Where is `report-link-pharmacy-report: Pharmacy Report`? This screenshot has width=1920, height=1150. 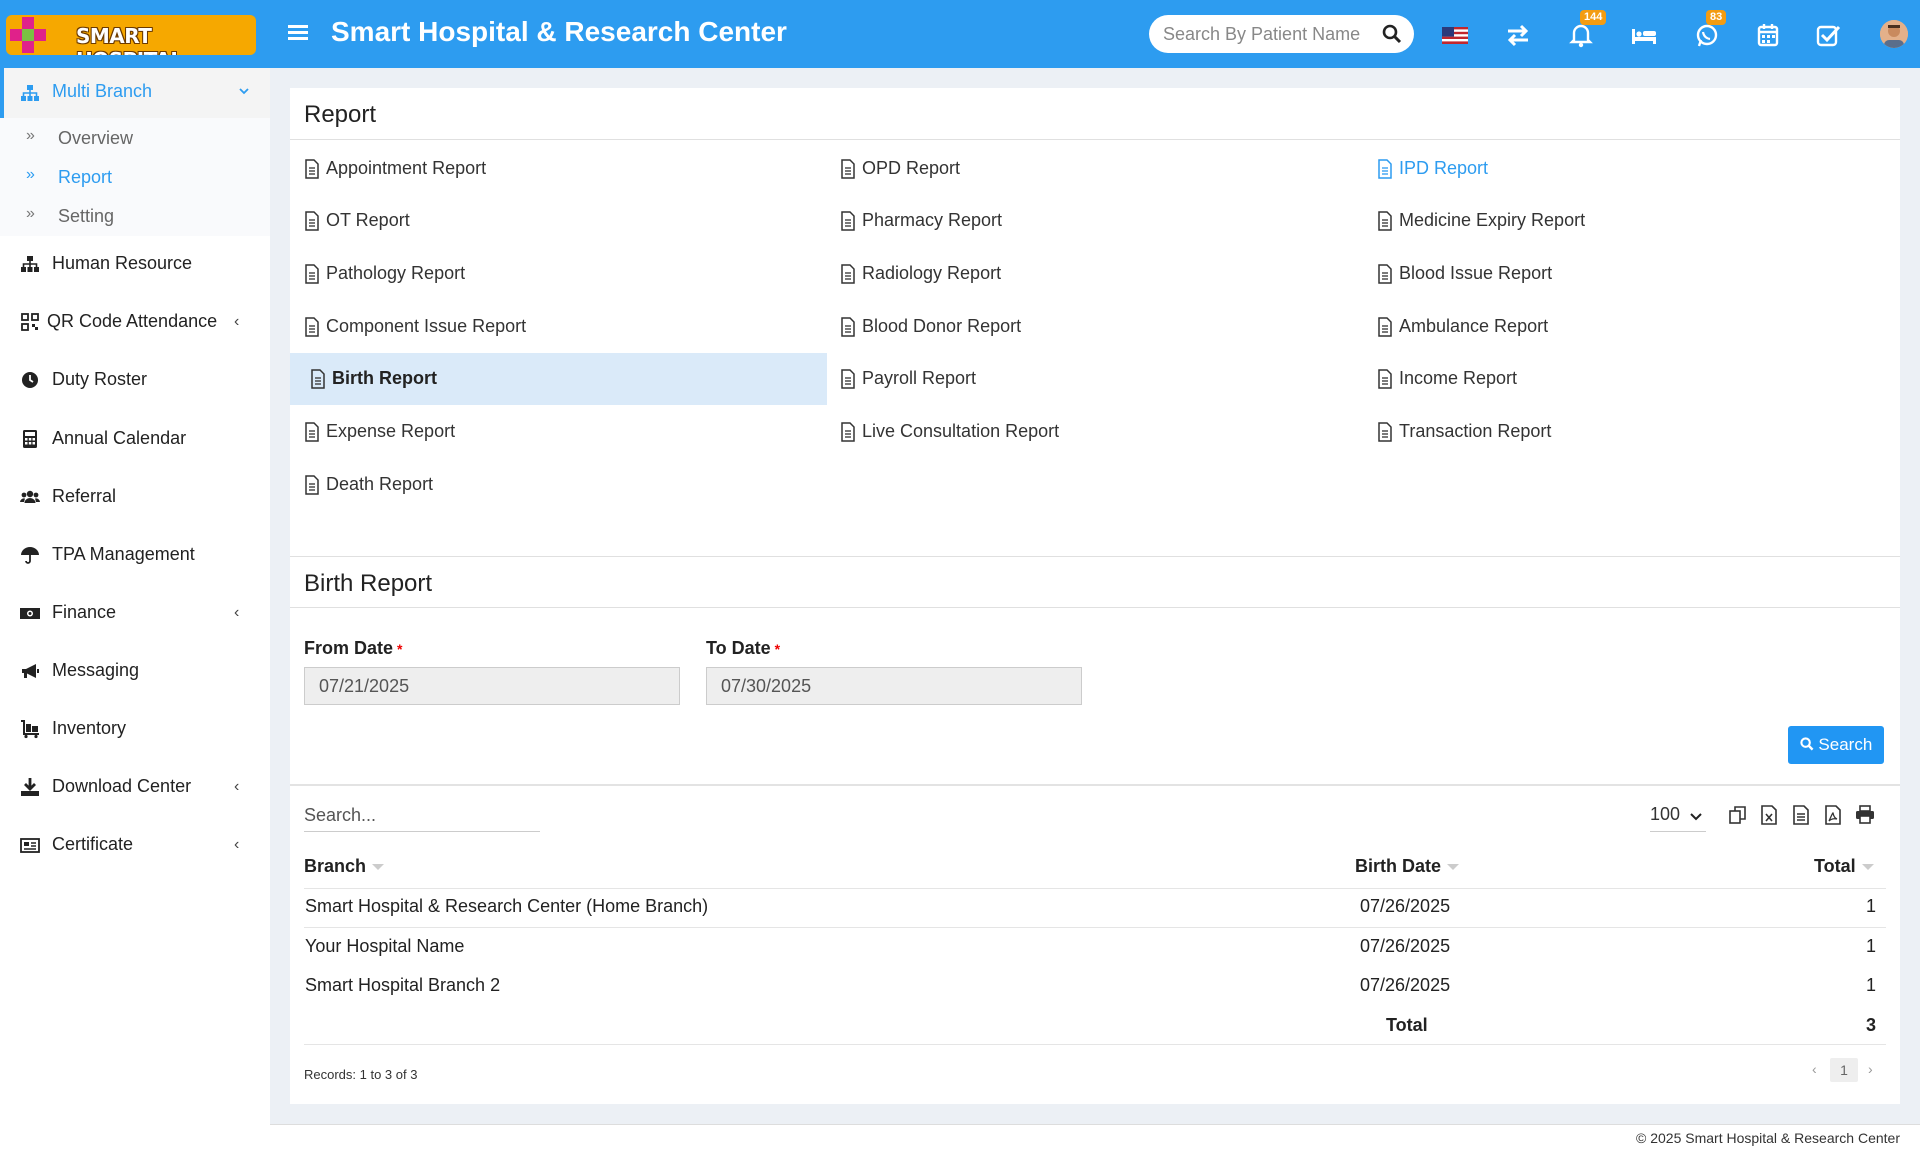 report-link-pharmacy-report: Pharmacy Report is located at coordinates (1050, 221).